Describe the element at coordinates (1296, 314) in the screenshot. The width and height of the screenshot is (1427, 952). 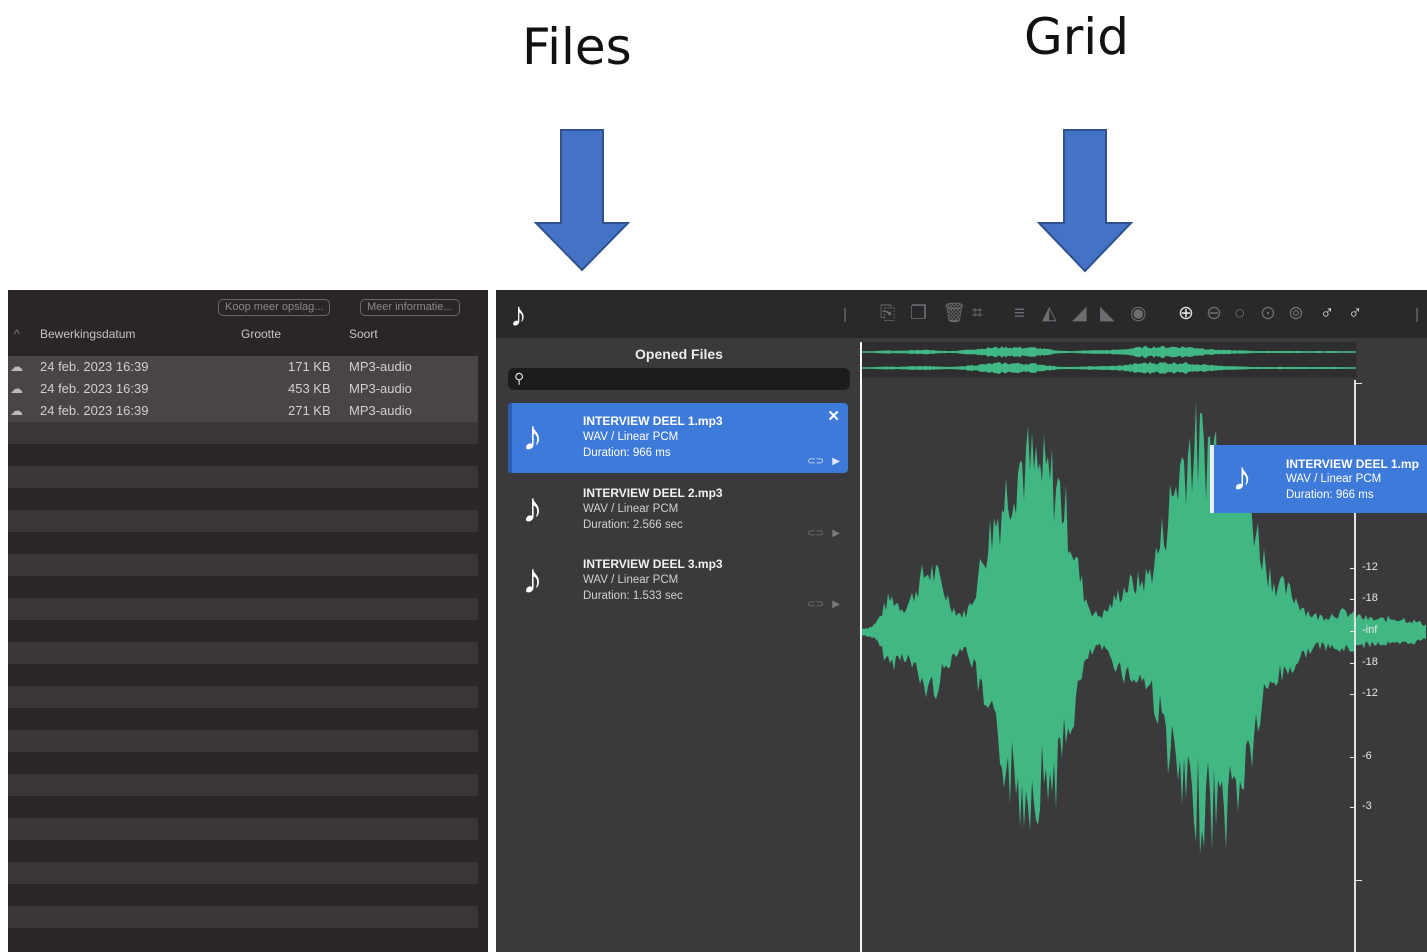
I see `zoom-reset-icon: ⊚` at that location.